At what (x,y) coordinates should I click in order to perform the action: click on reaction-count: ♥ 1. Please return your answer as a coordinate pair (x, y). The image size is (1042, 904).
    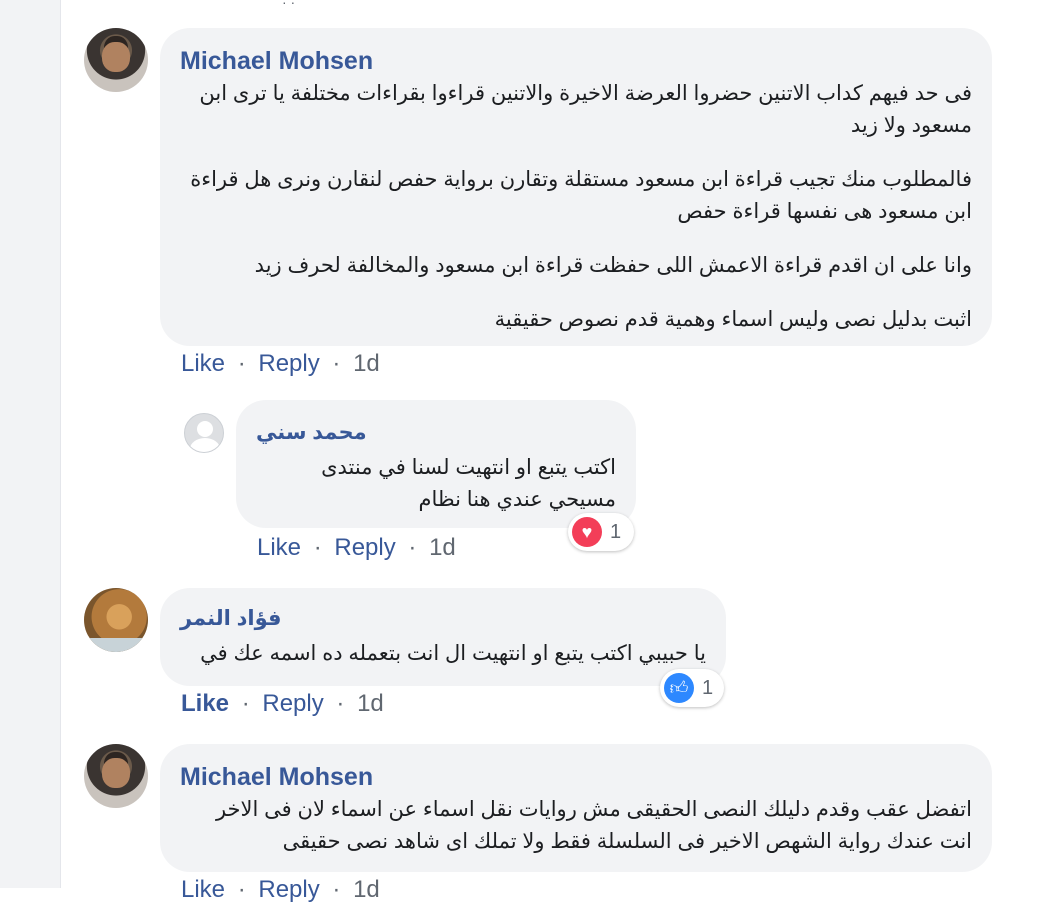
    Looking at the image, I should click on (601, 532).